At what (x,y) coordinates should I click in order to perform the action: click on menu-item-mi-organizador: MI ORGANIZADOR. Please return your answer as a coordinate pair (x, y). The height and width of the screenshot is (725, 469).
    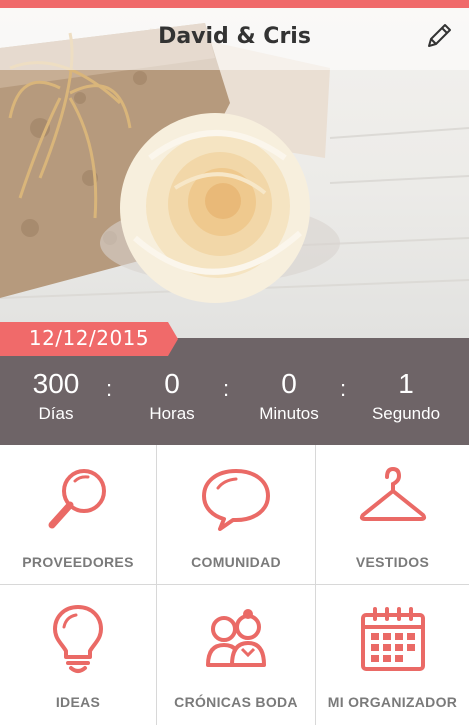
    Looking at the image, I should click on (392, 655).